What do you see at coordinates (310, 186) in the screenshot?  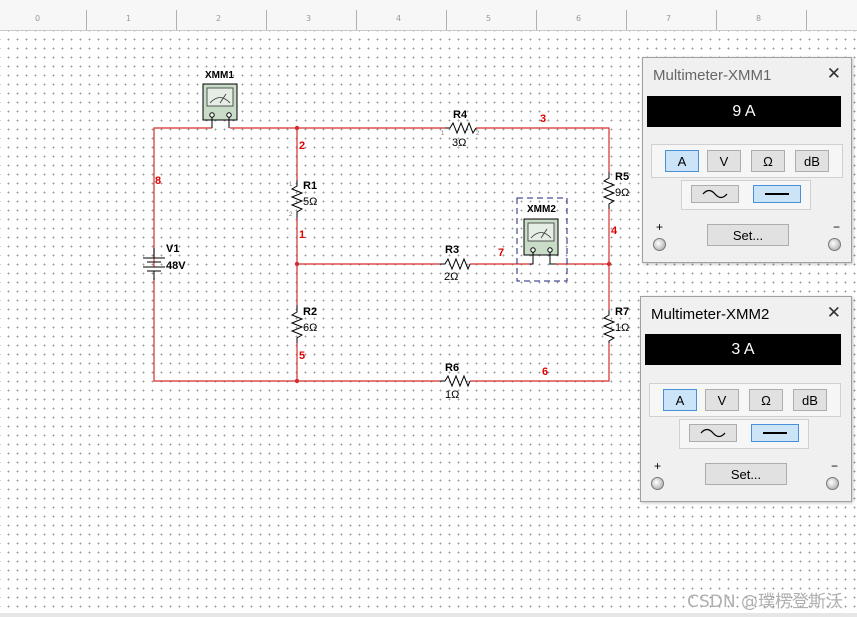 I see `r1-name: R1` at bounding box center [310, 186].